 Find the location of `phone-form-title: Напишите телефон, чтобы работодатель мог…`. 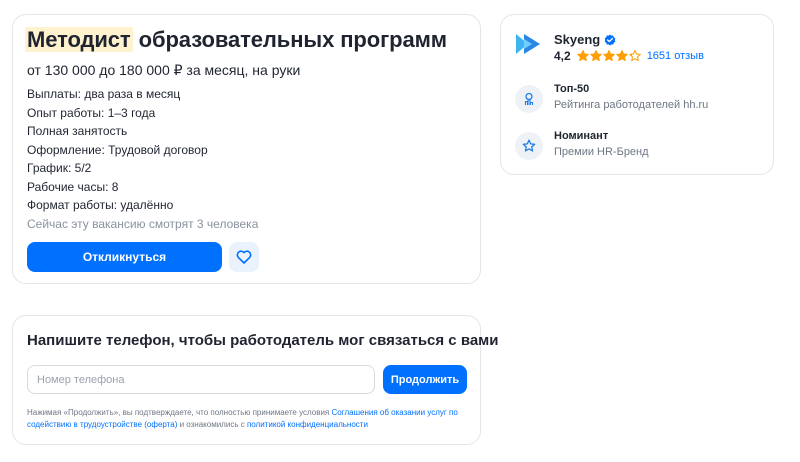

phone-form-title: Напишите телефон, чтобы работодатель мог… is located at coordinates (263, 340).